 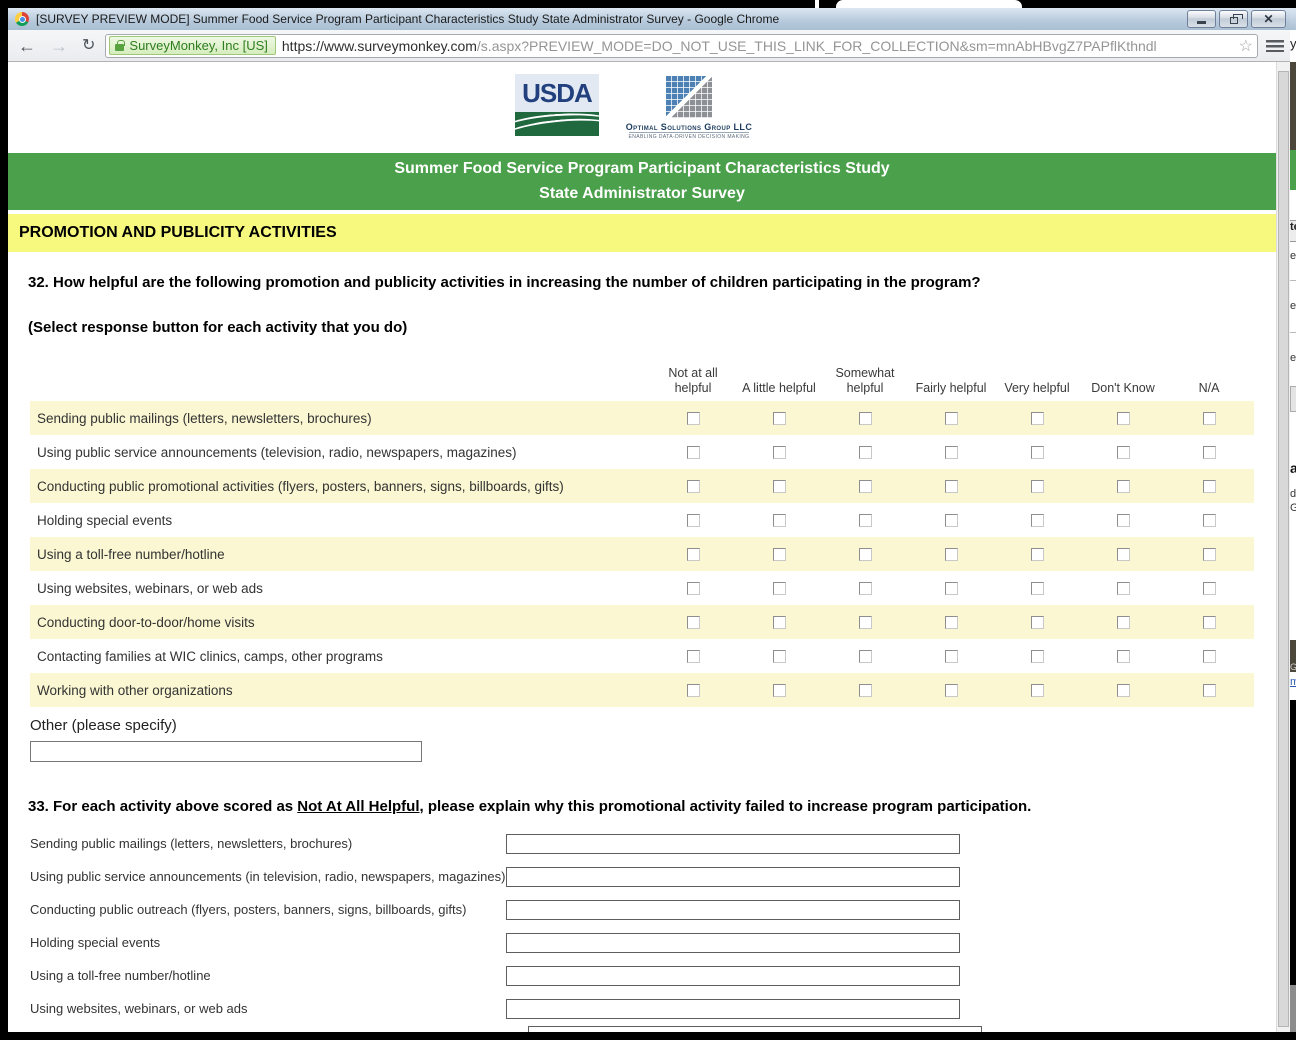 I want to click on chrome-menu-icon, so click(x=1275, y=45).